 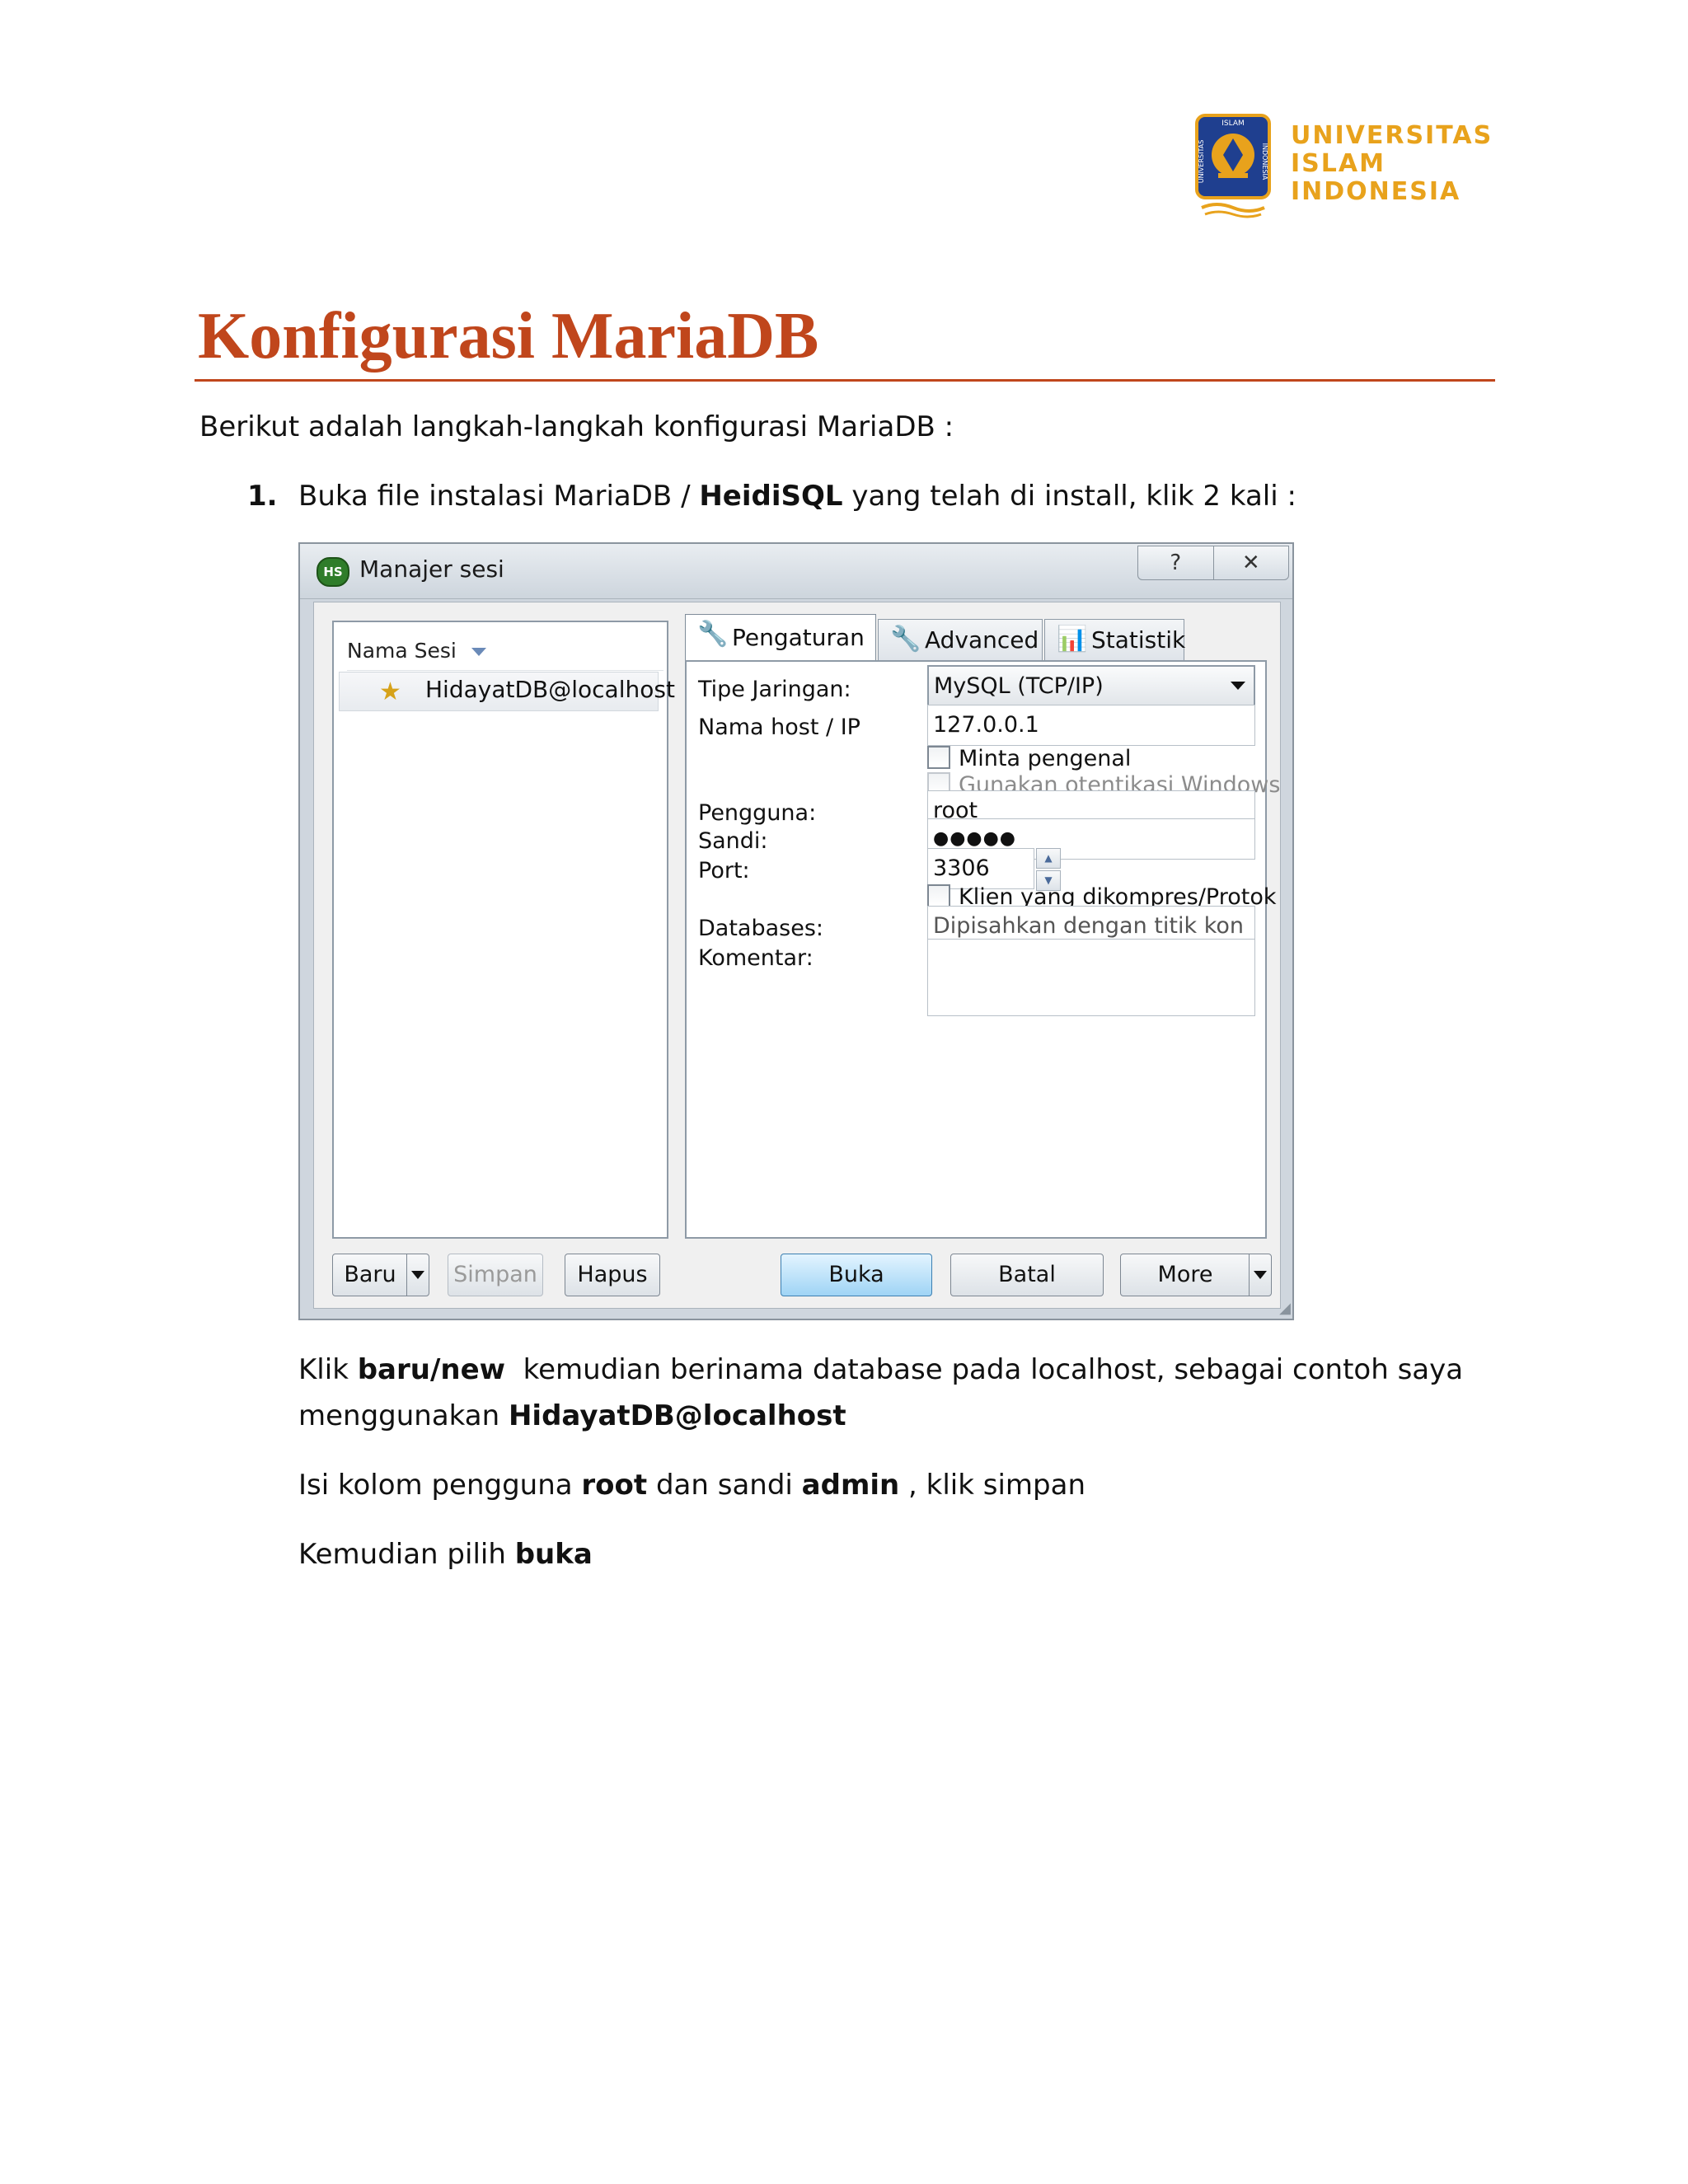 I want to click on heidisql-bold: HeidiSQL, so click(x=771, y=496).